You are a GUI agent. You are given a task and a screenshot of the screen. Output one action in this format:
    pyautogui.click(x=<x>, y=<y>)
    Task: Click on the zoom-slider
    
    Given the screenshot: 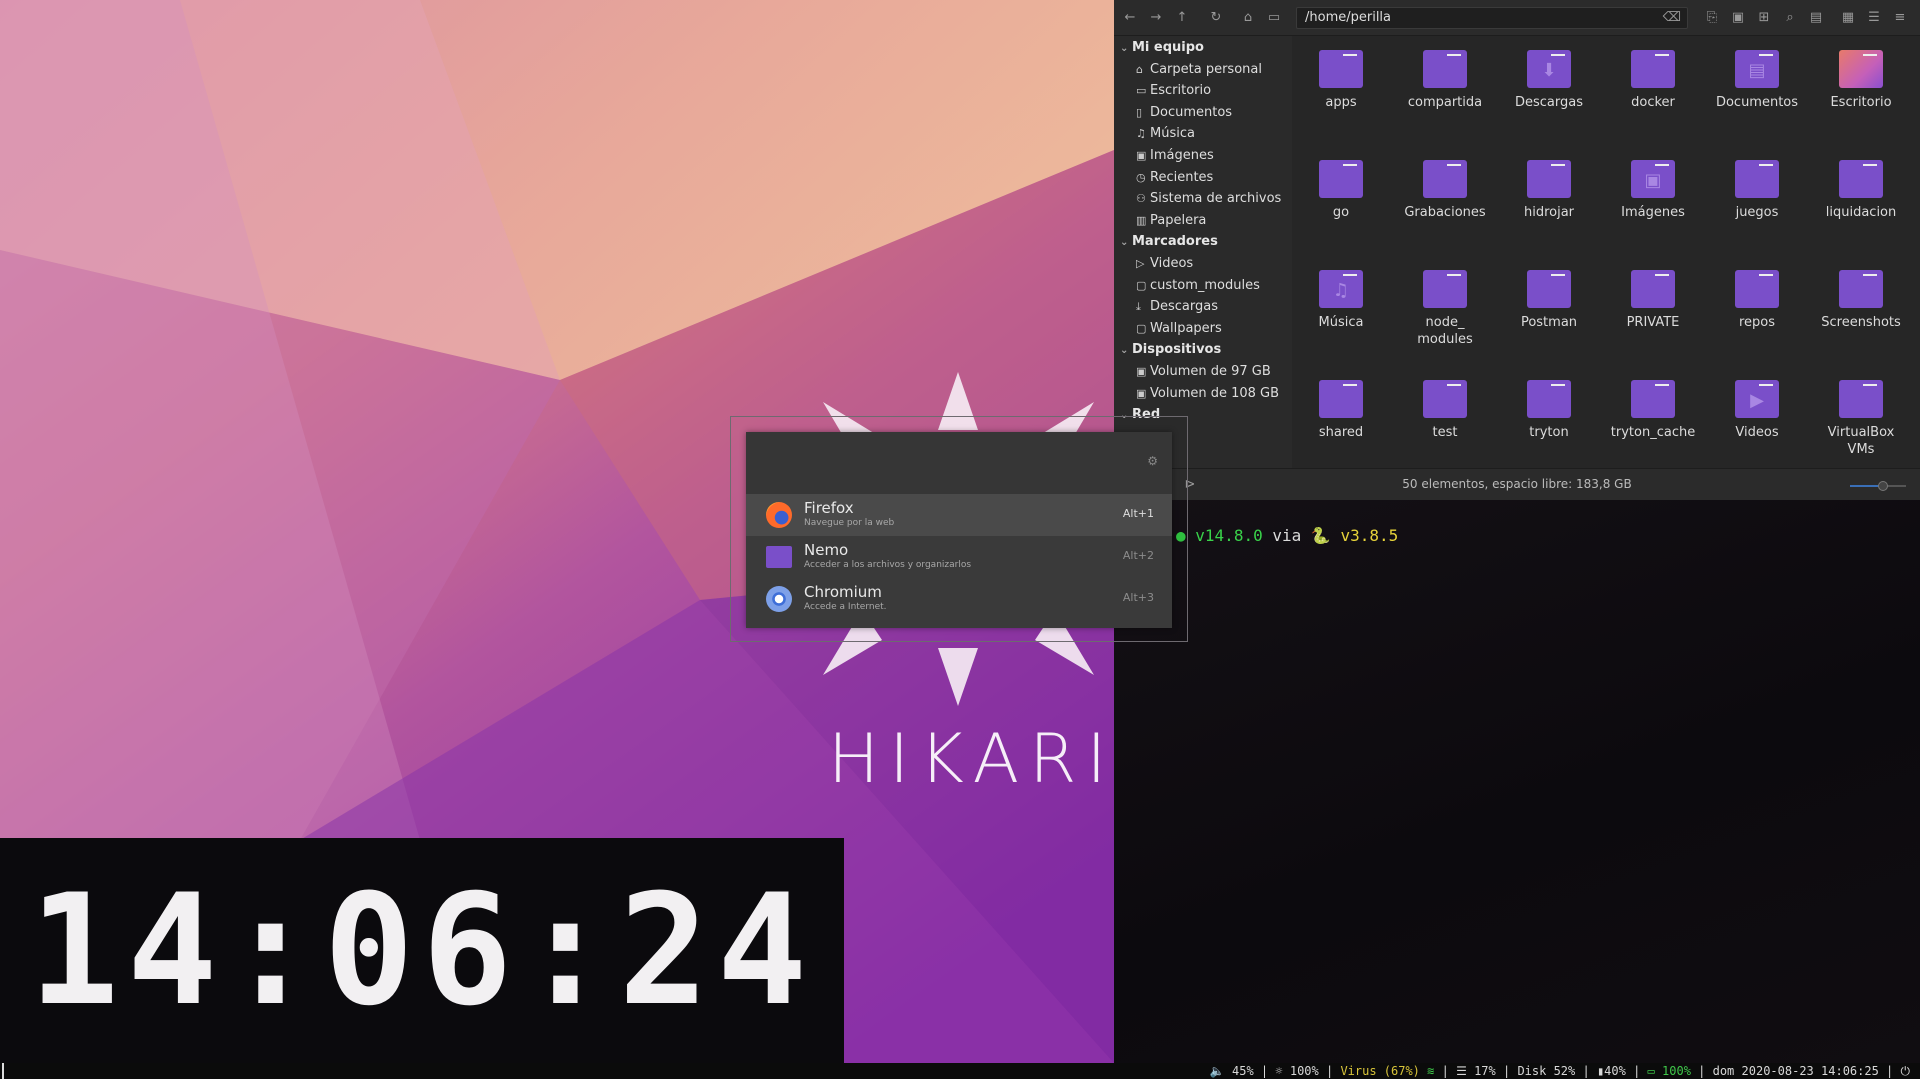 What is the action you would take?
    pyautogui.click(x=1878, y=486)
    